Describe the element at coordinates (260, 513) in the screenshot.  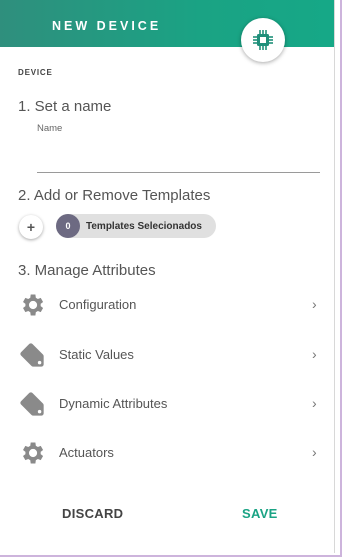
I see `save-button: SAVE` at that location.